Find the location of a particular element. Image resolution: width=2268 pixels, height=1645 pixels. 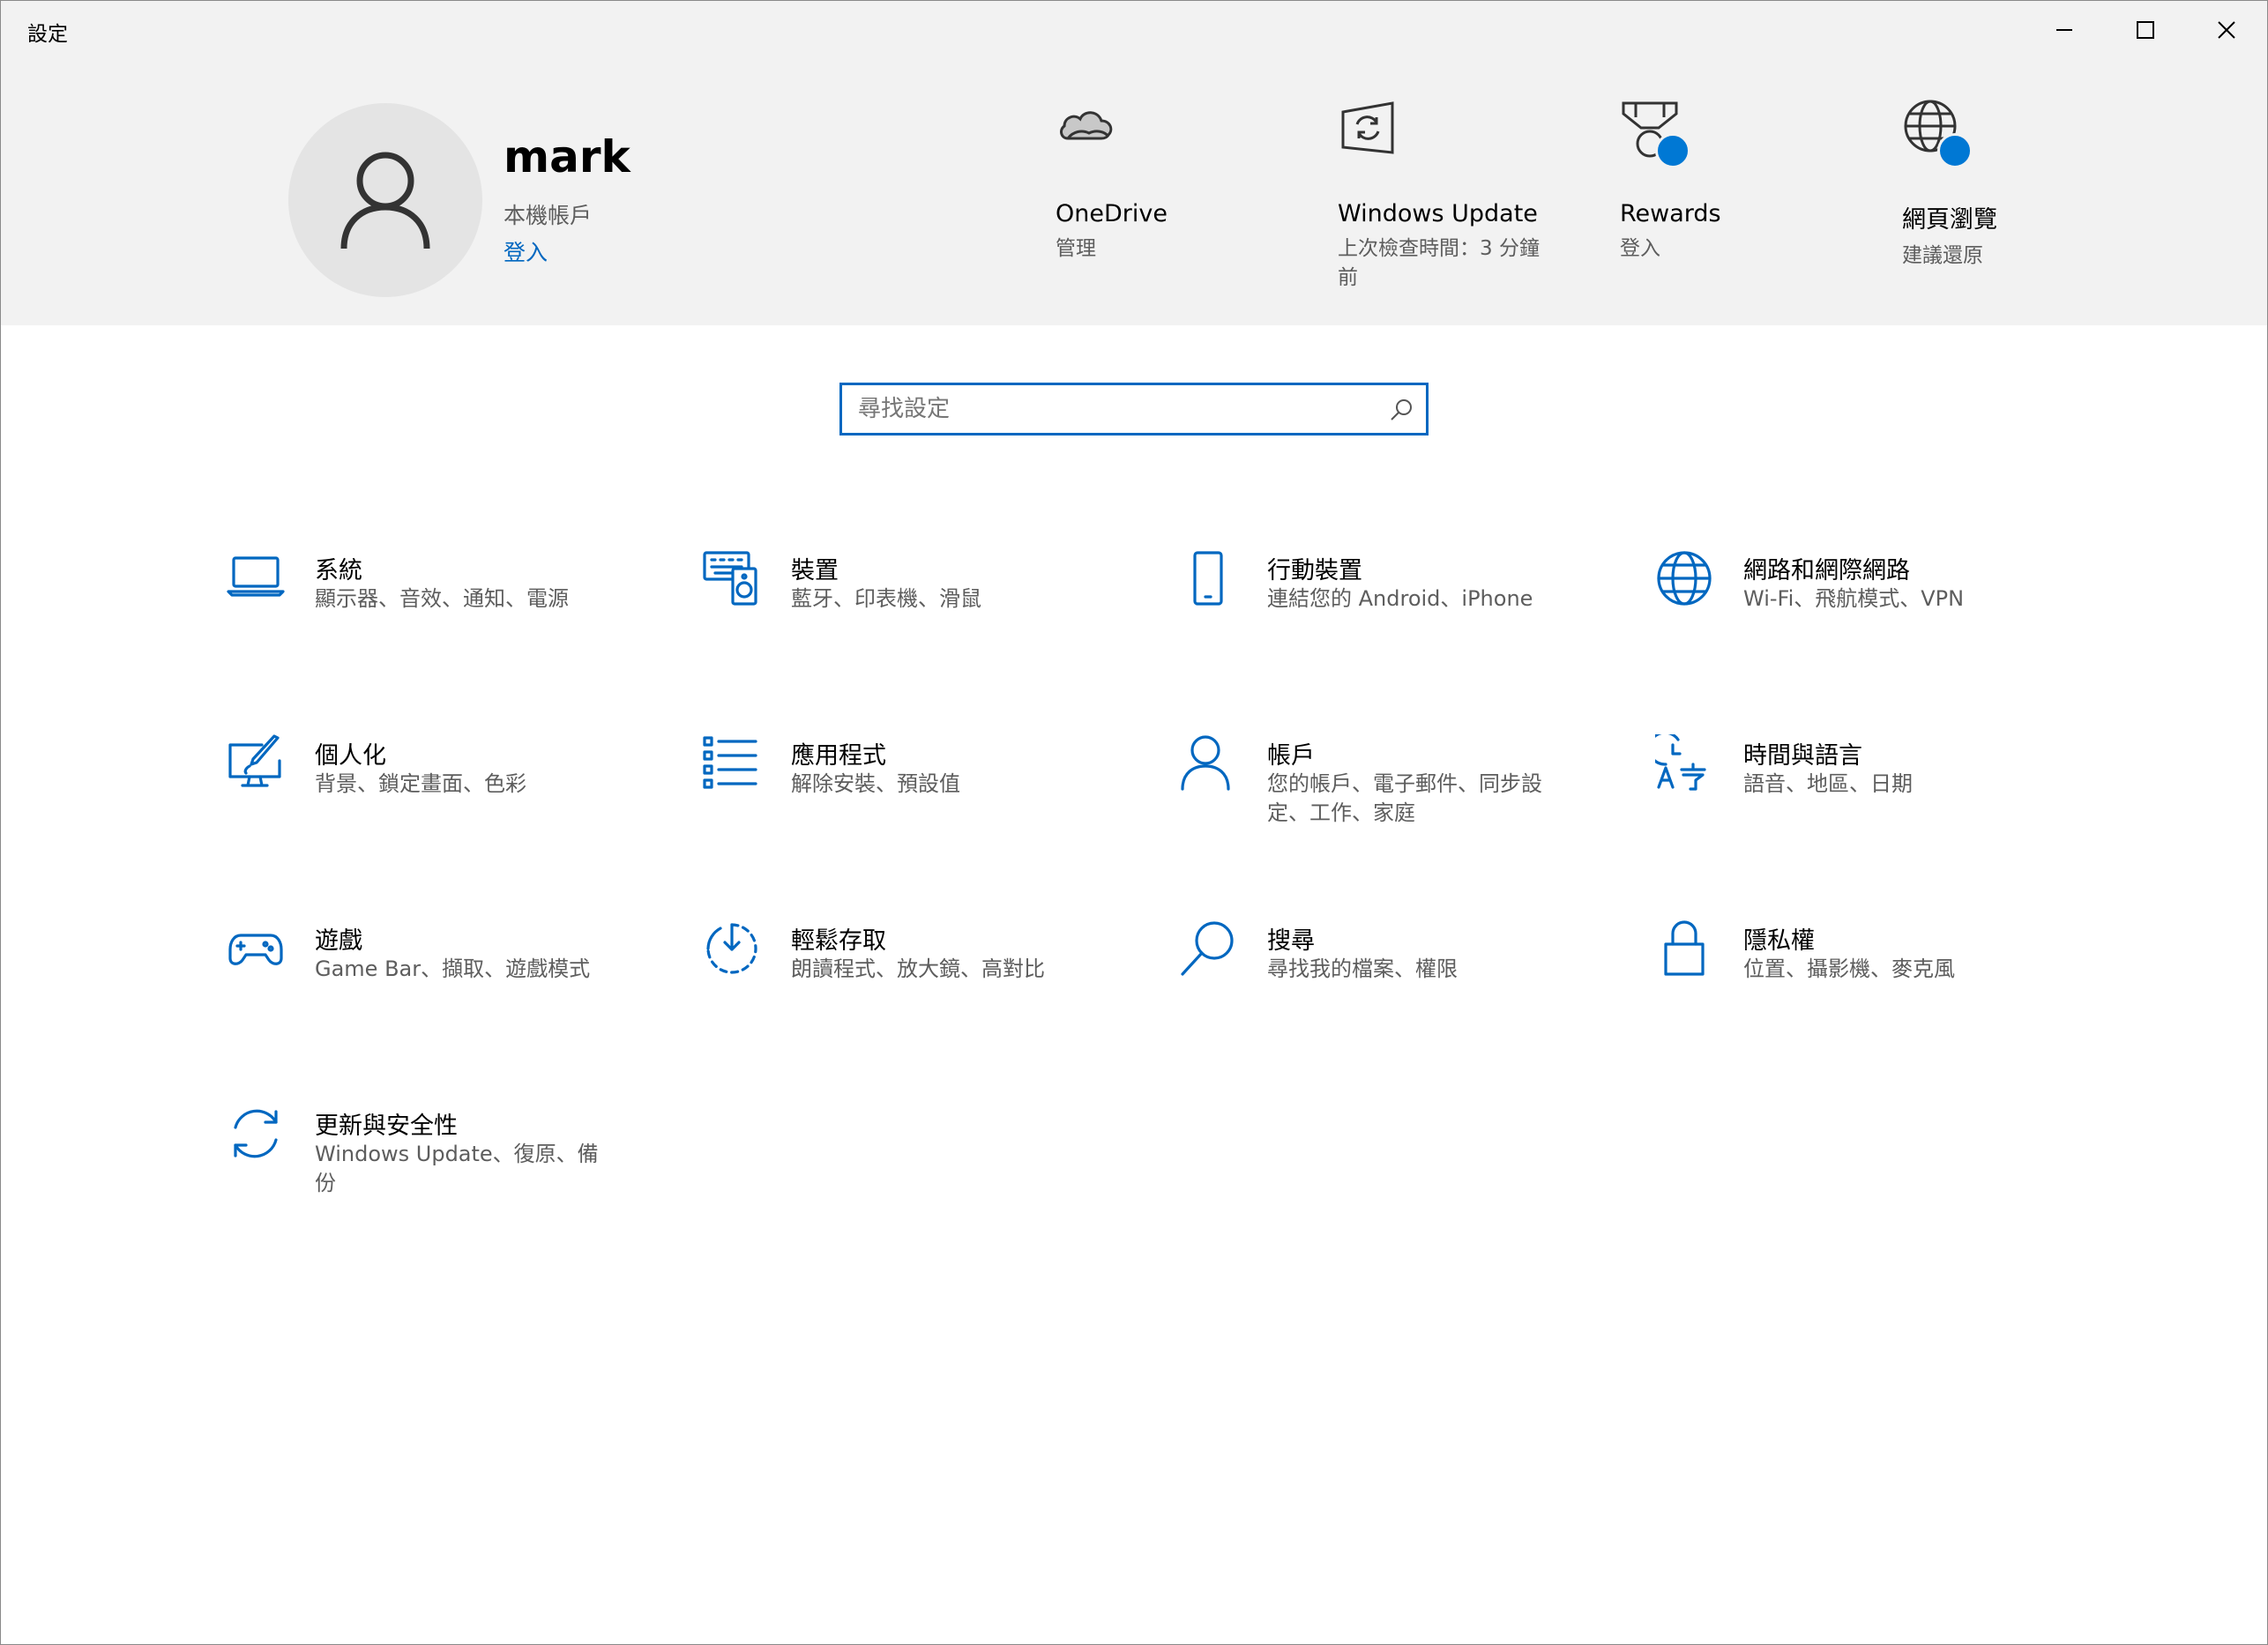

category-update-security: 更新與安全性 Windows Update、復原、備份 is located at coordinates (456, 1166).